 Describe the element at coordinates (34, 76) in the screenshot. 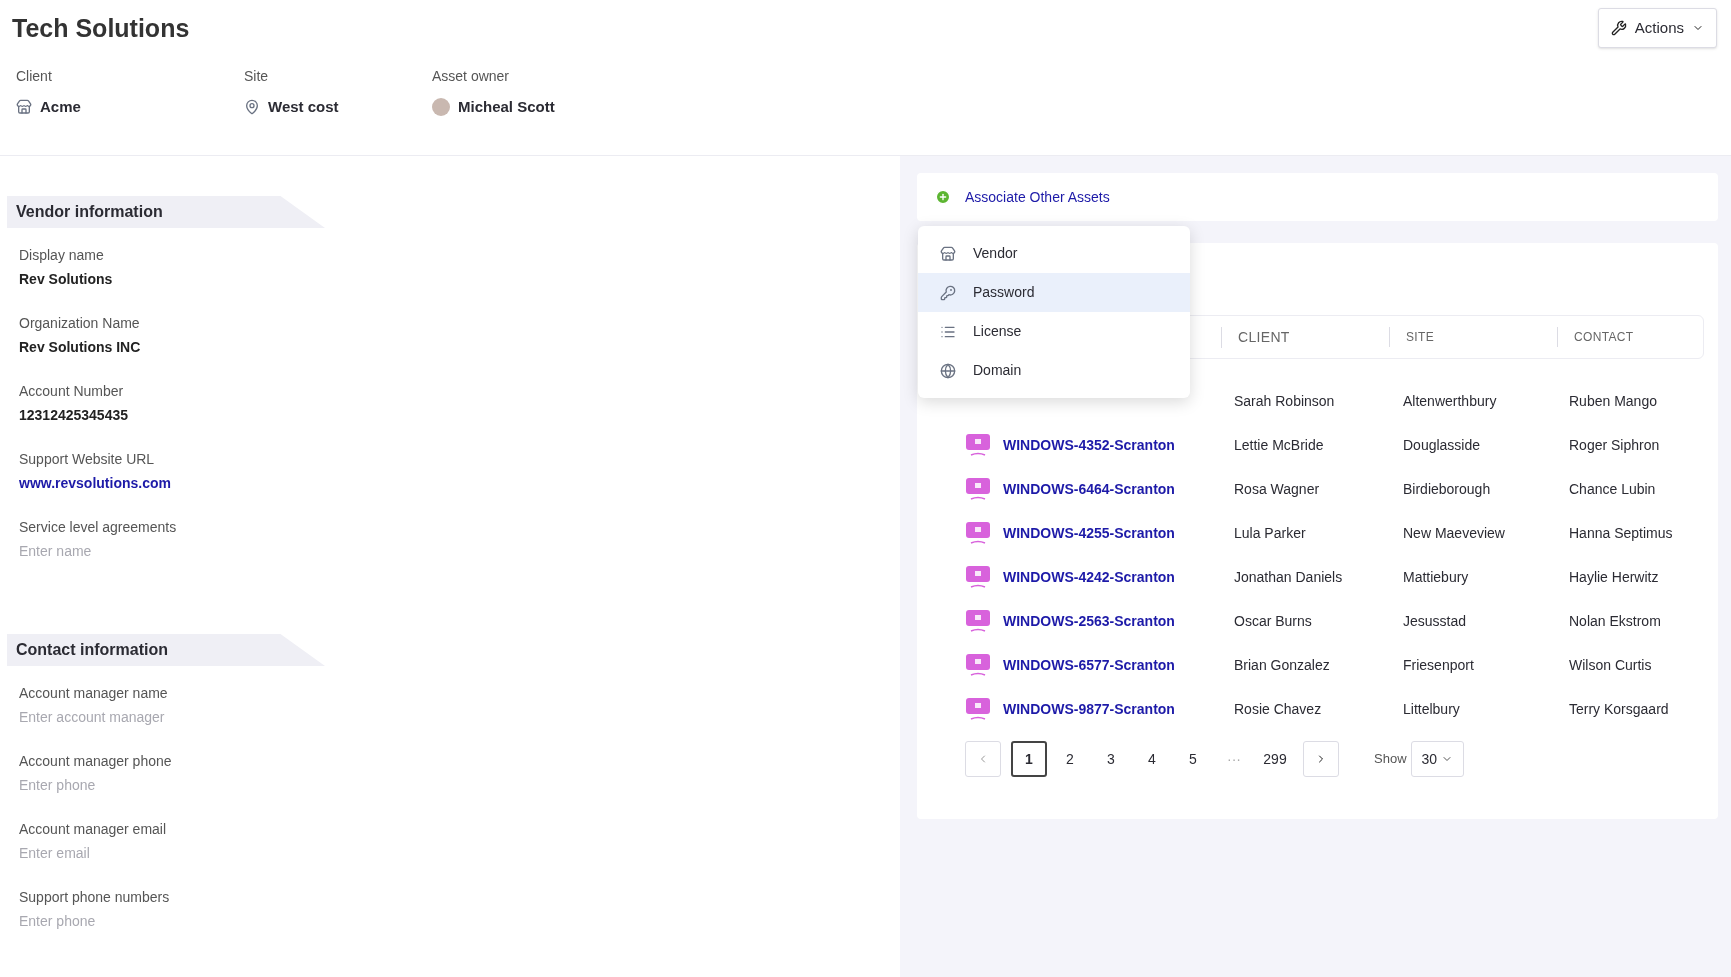

I see `meta-label: Client` at that location.